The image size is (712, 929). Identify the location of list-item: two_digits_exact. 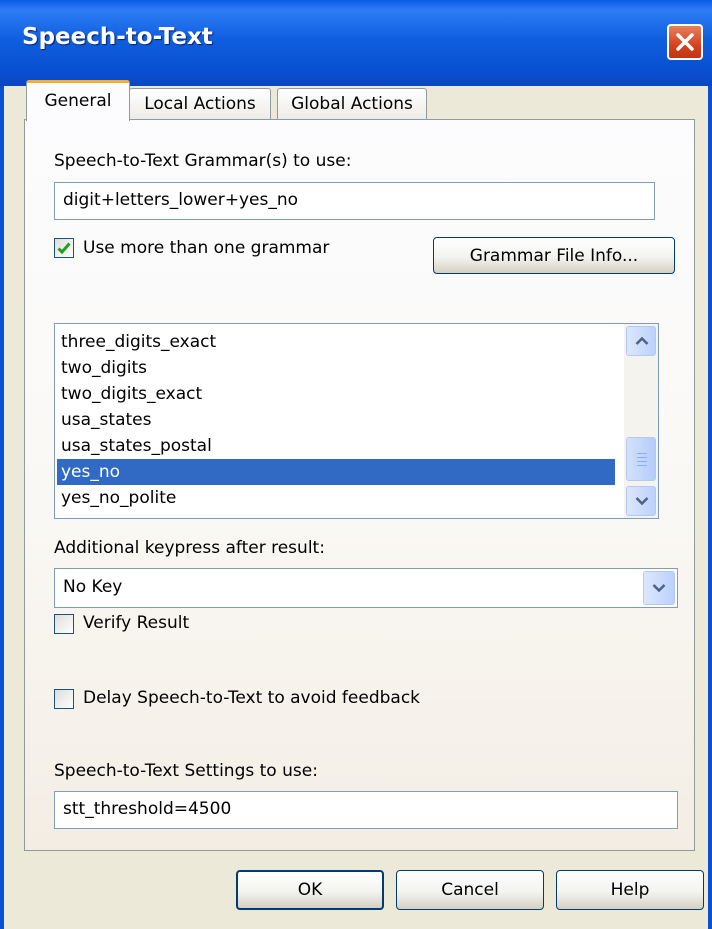
(336, 394).